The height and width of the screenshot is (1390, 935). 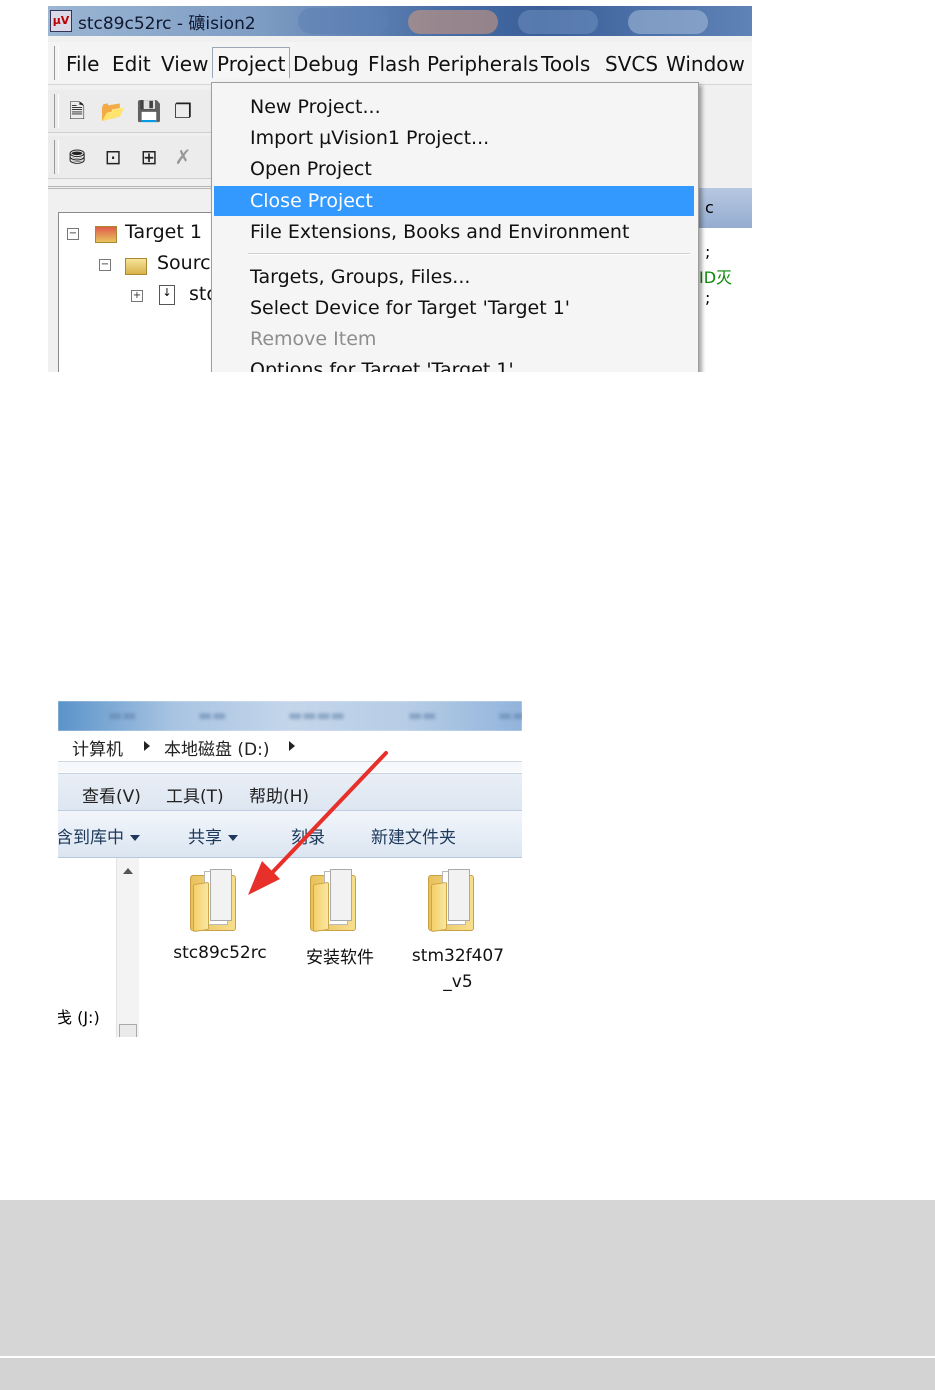 I want to click on annotation-arrow-icon, so click(x=318, y=823).